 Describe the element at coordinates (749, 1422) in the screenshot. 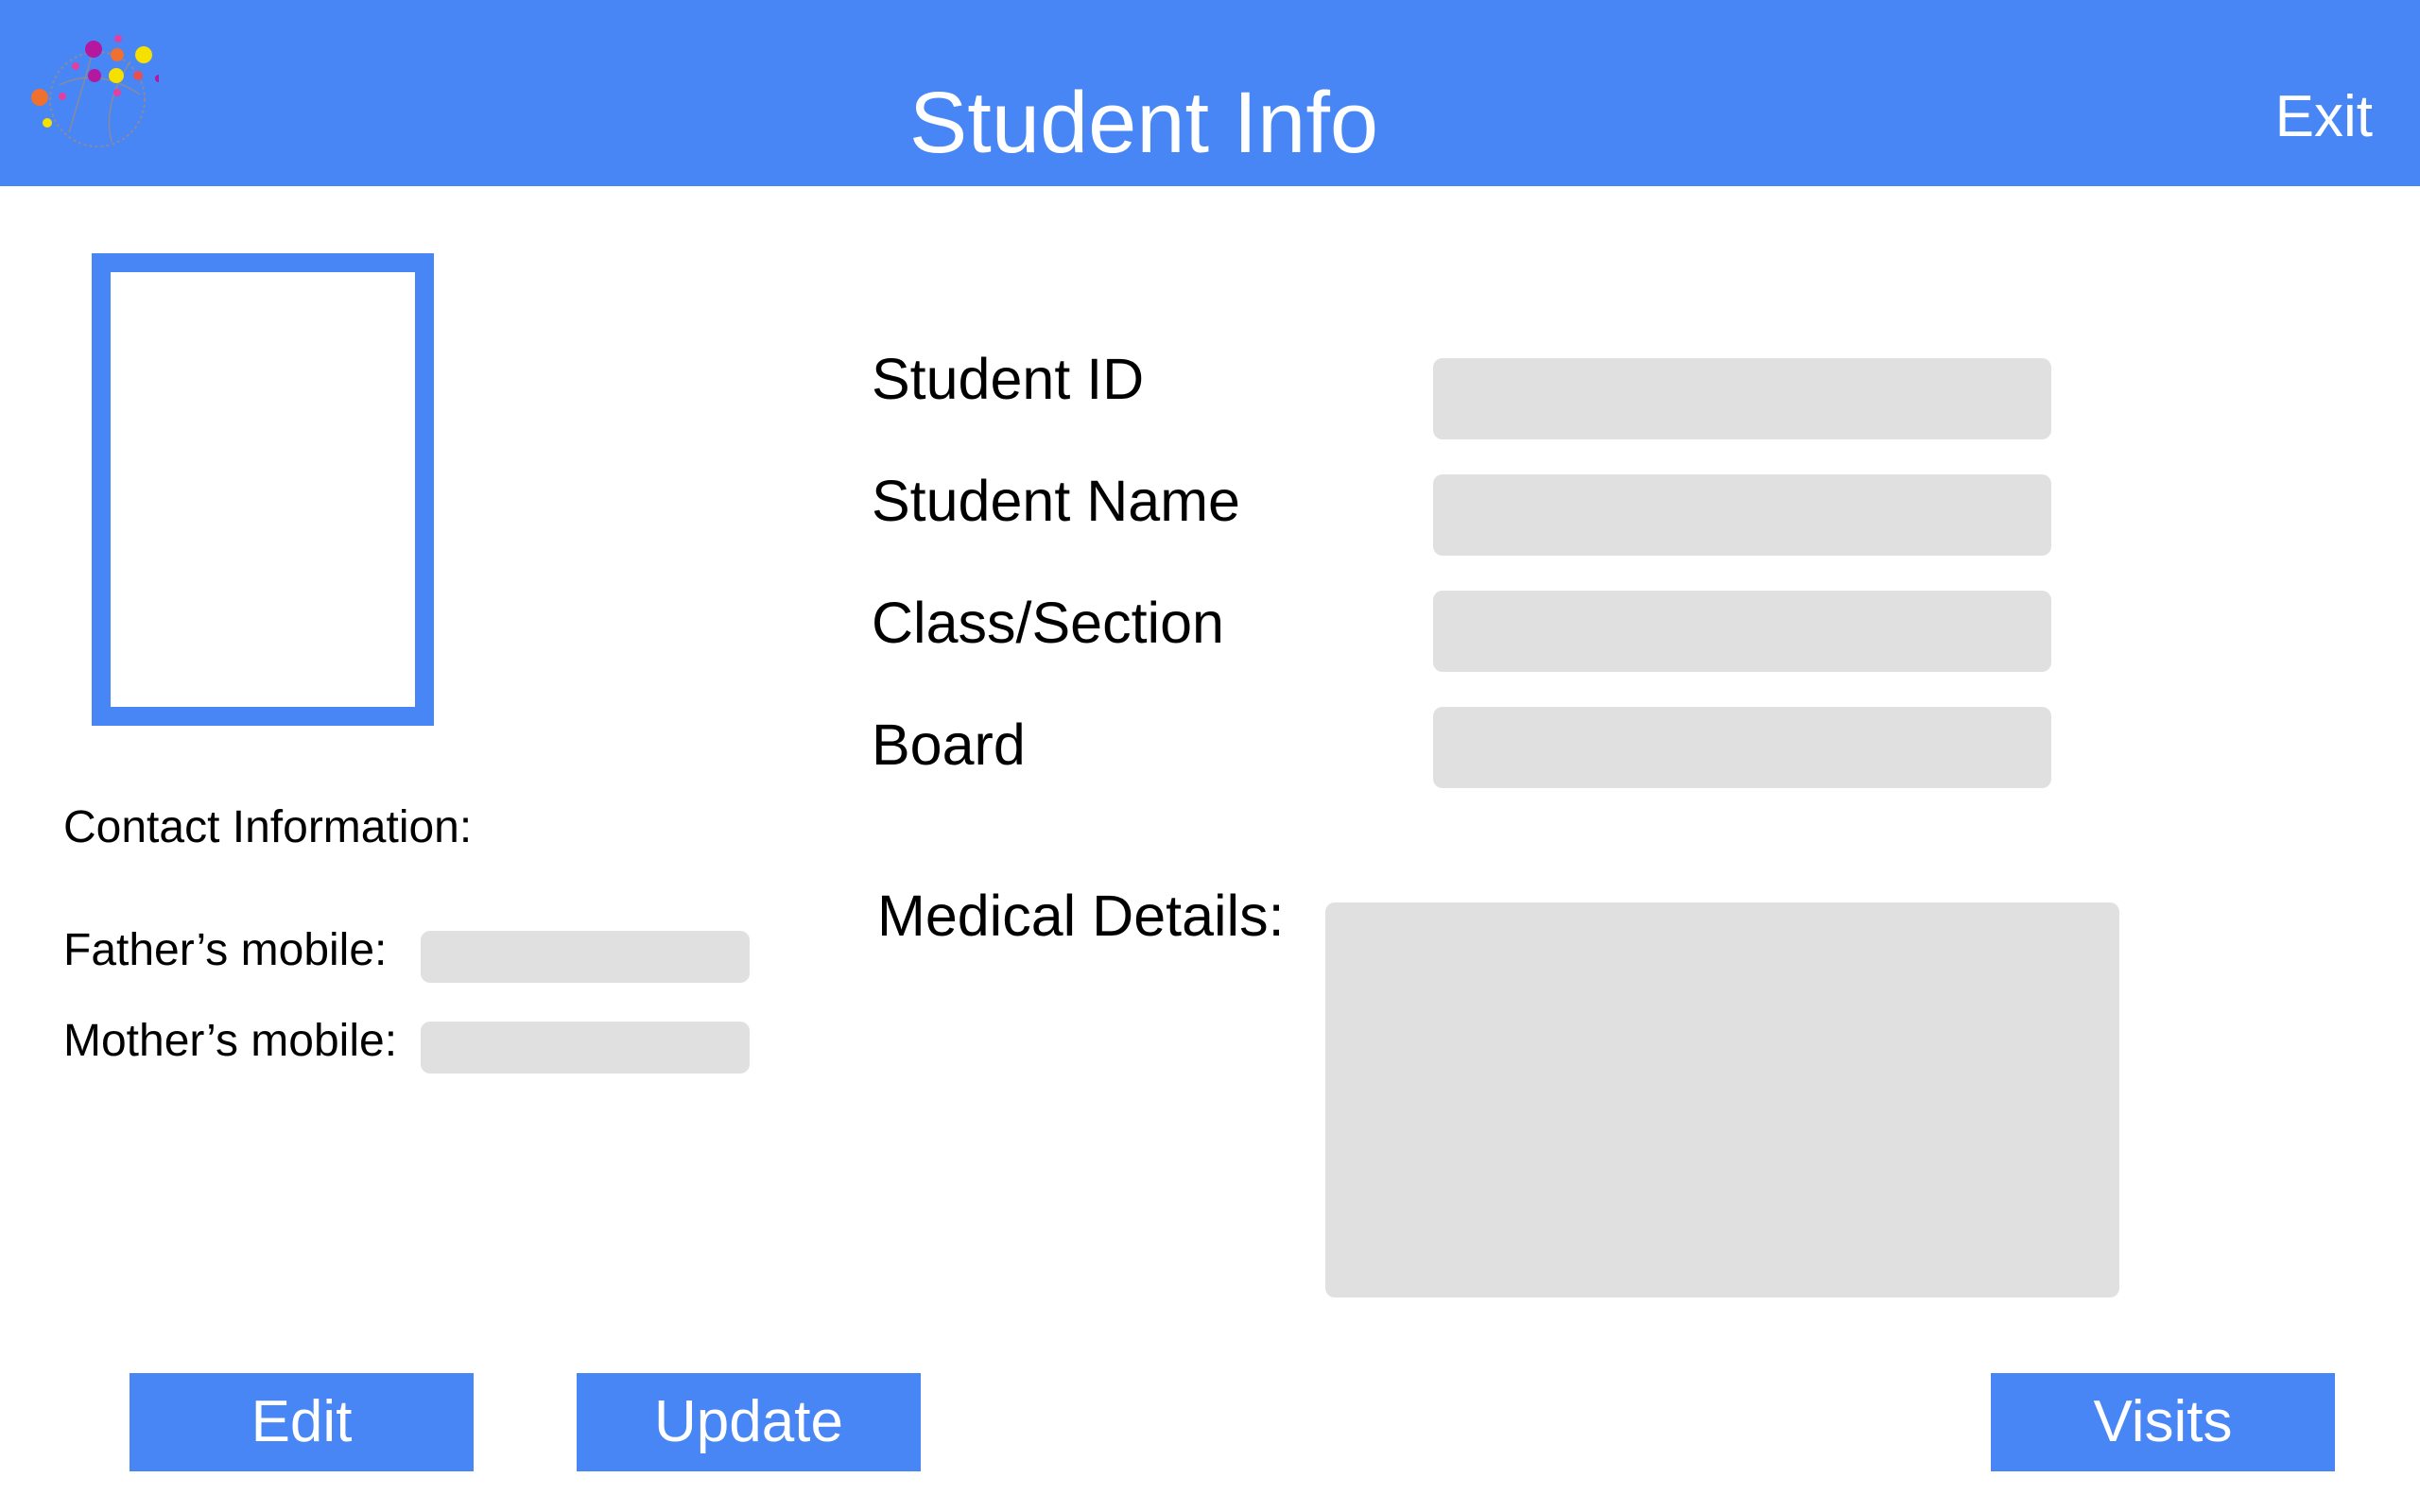

I see `update-button: Update` at that location.